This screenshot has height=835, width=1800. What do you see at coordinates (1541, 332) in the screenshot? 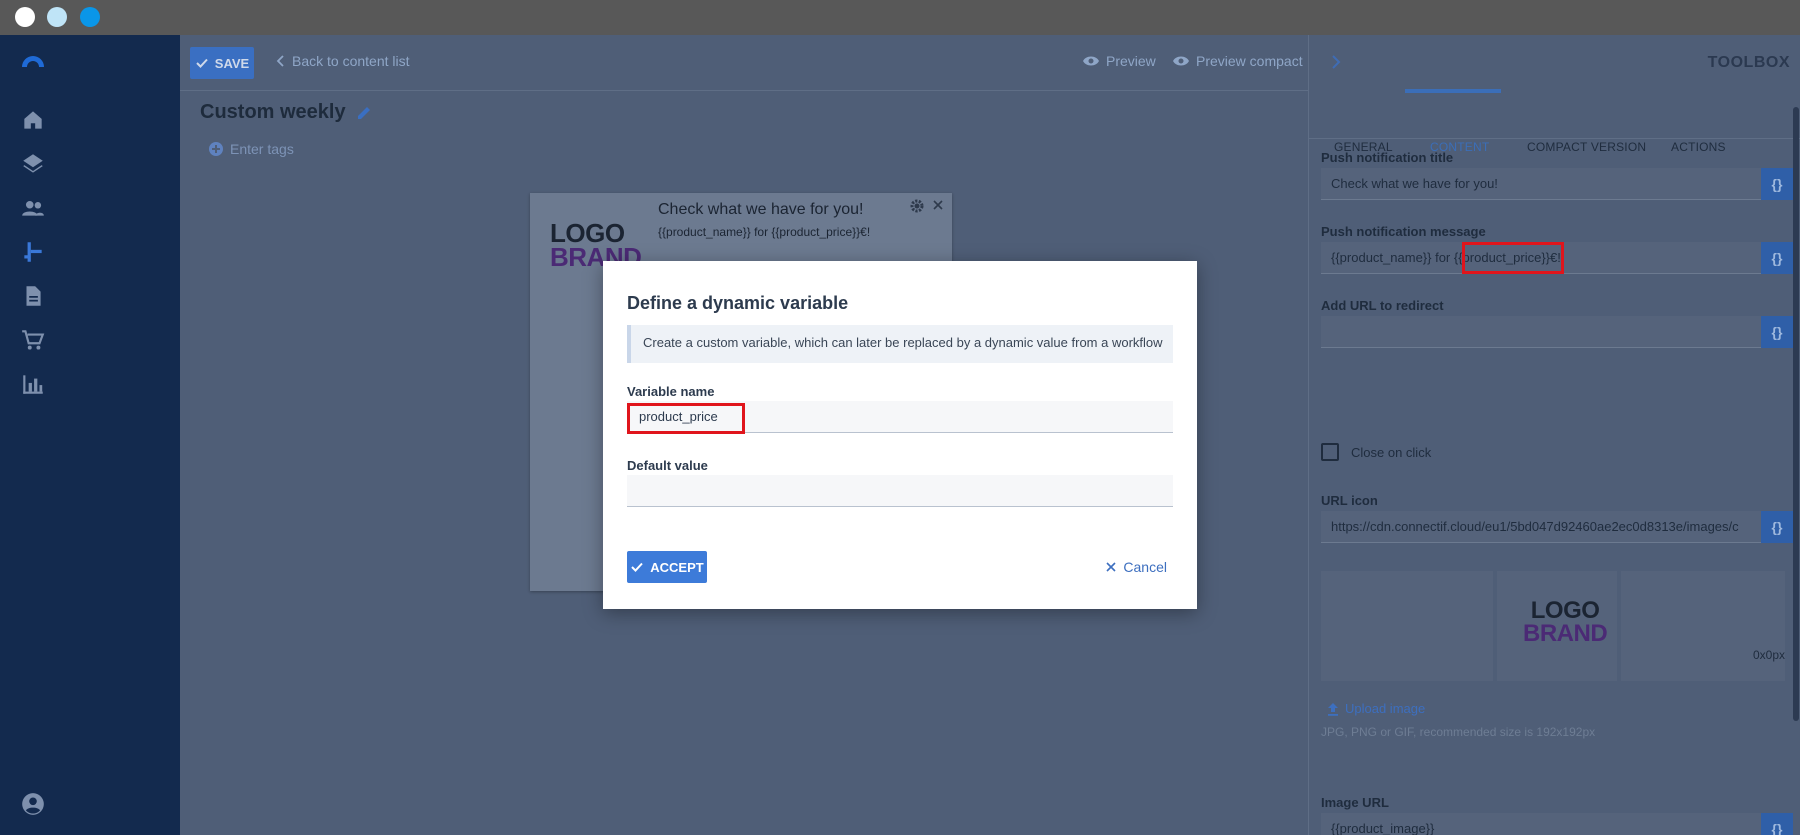
I see `redirect-url-field` at bounding box center [1541, 332].